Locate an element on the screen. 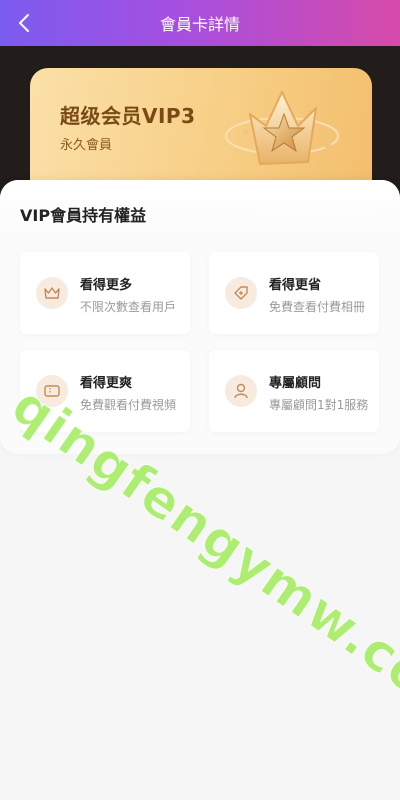 This screenshot has height=800, width=400. chevron-left-icon is located at coordinates (24, 23).